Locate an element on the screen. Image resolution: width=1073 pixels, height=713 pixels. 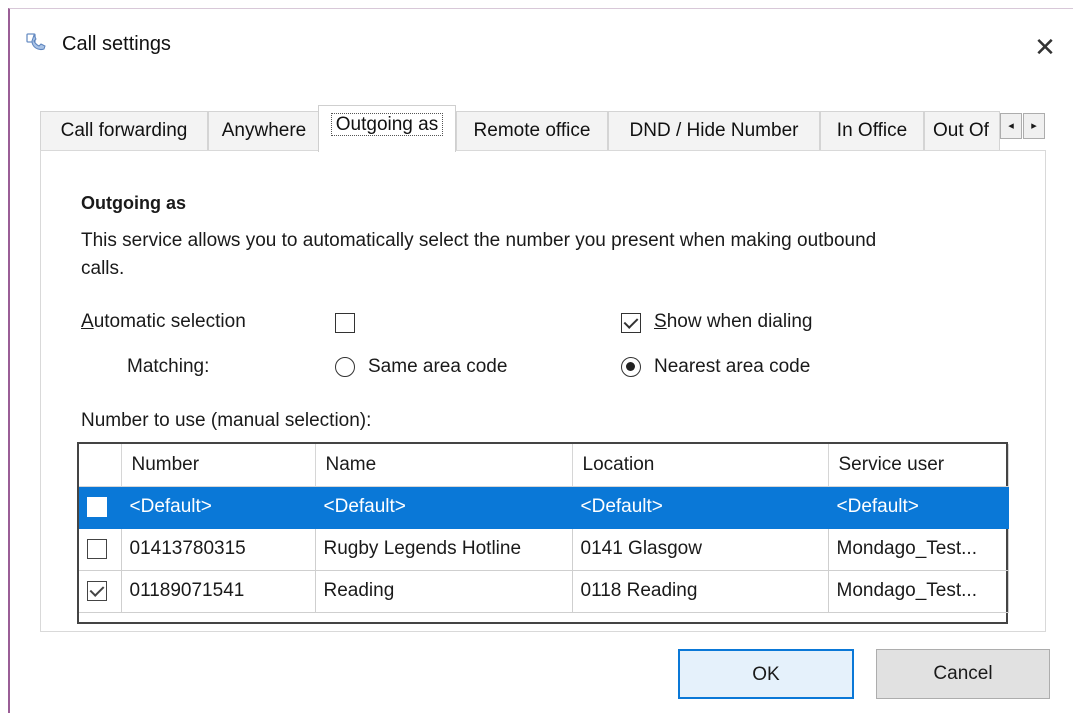
column-header-number: Number is located at coordinates (218, 465).